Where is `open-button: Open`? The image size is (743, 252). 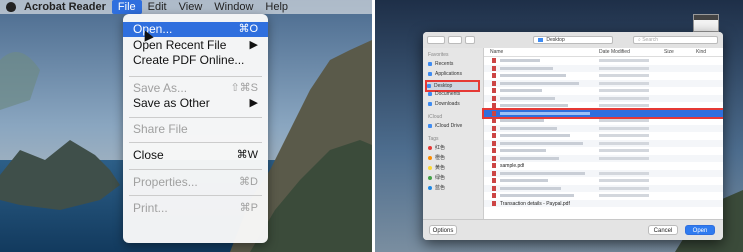
open-button: Open is located at coordinates (700, 230).